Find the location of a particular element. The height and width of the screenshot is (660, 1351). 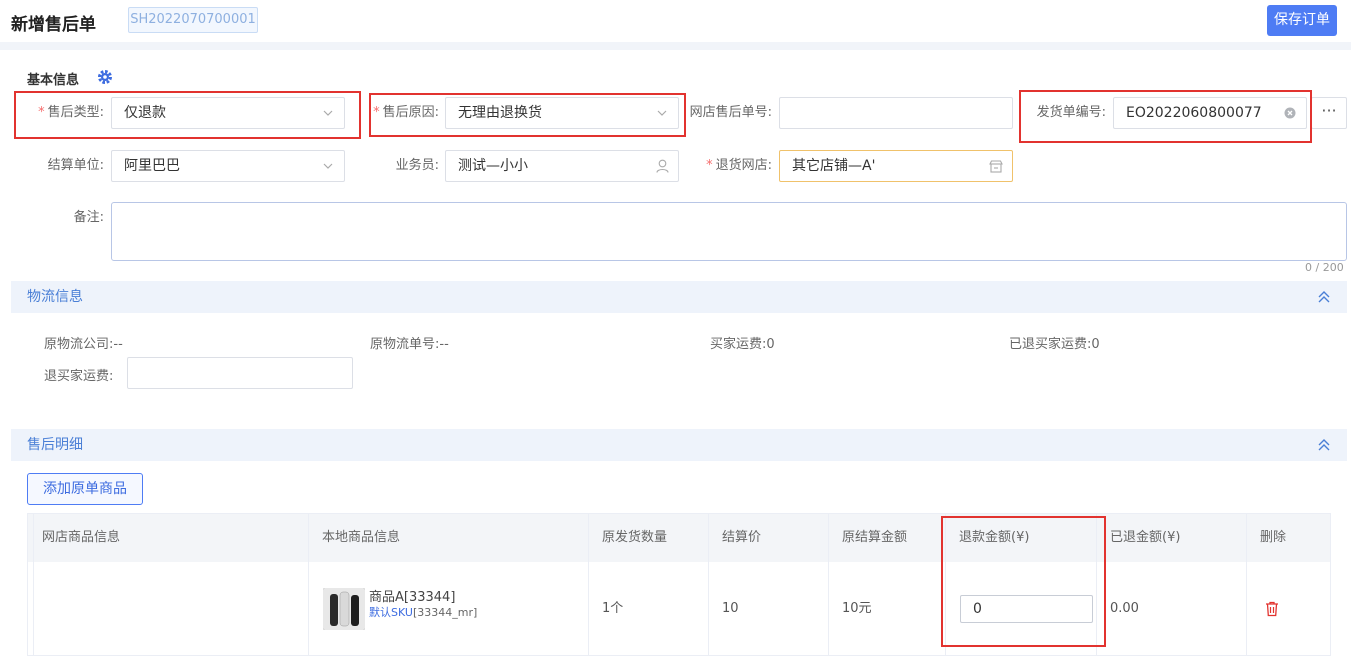

settle-price-cell: 10 is located at coordinates (730, 608).